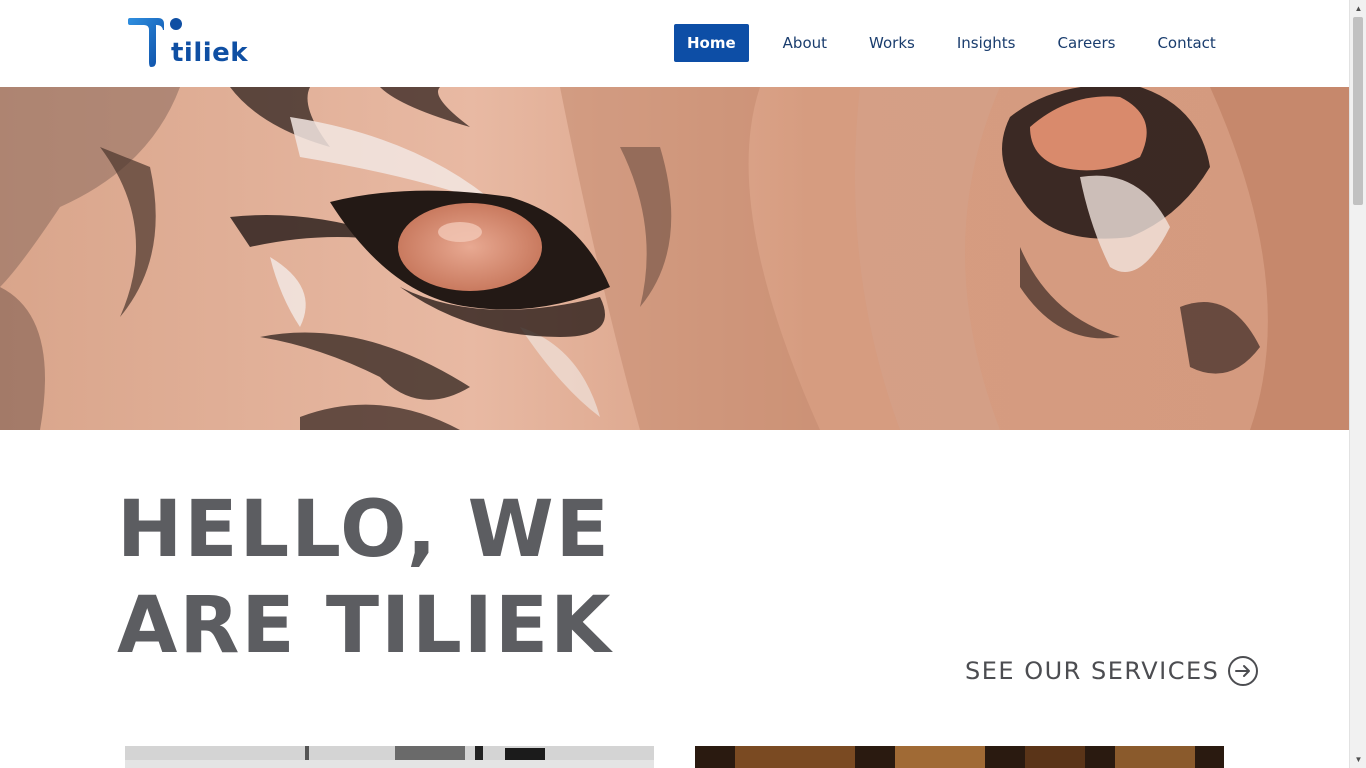 The width and height of the screenshot is (1366, 768). Describe the element at coordinates (364, 530) in the screenshot. I see `headline-line-1: HELLO, WE` at that location.